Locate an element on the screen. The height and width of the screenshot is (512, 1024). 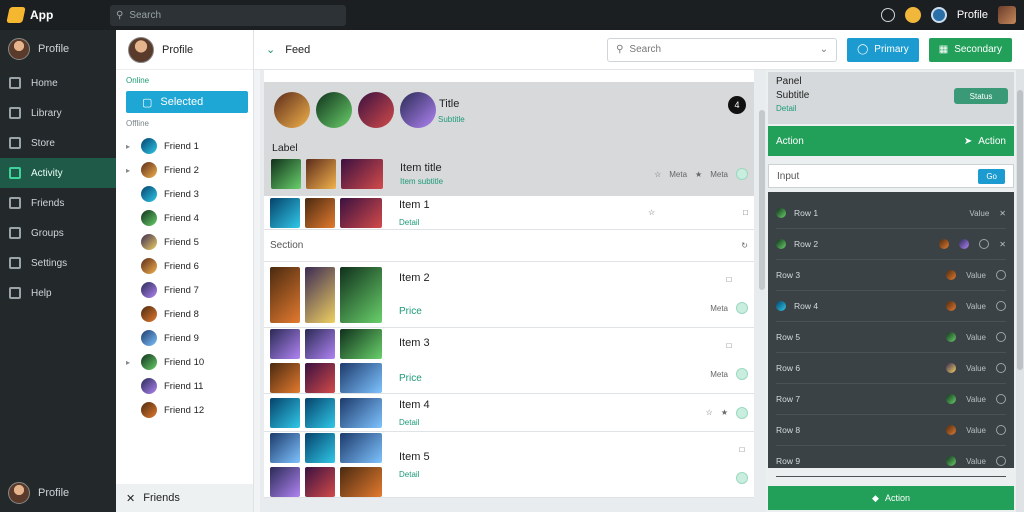
user-name: Profile is located at coordinates (972, 15).